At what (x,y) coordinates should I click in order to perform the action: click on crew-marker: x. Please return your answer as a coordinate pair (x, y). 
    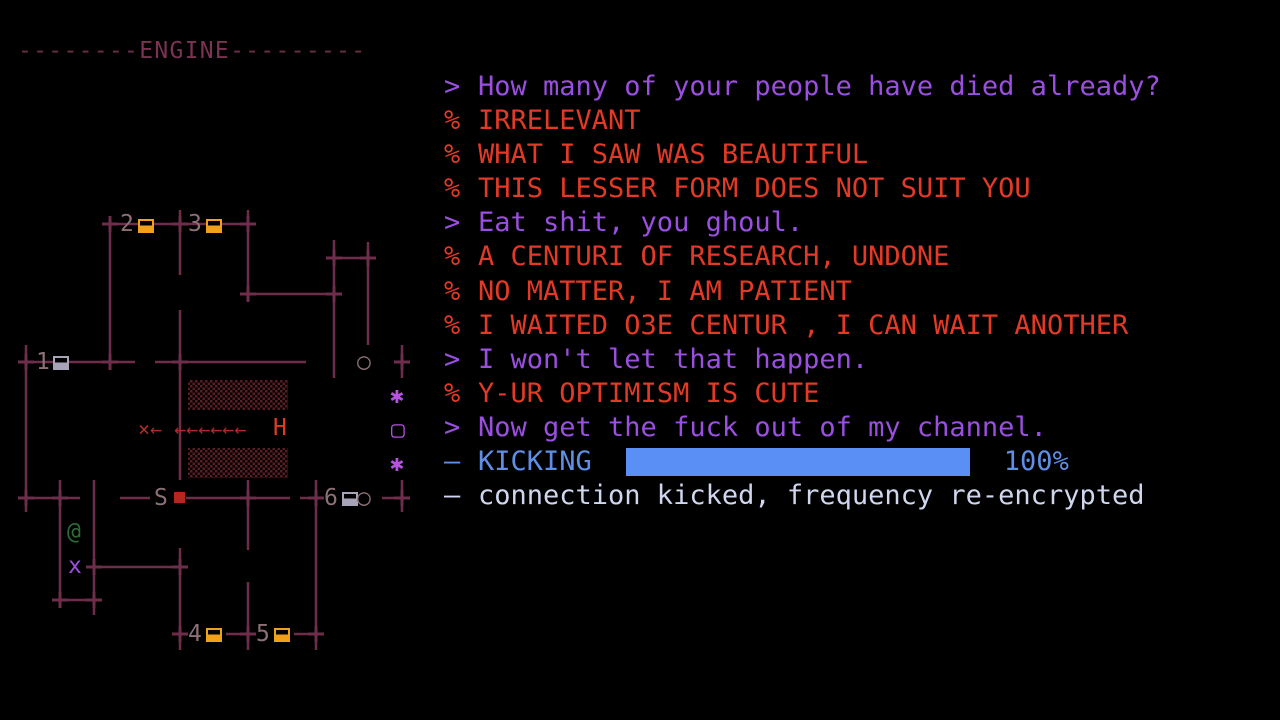
    Looking at the image, I should click on (75, 566).